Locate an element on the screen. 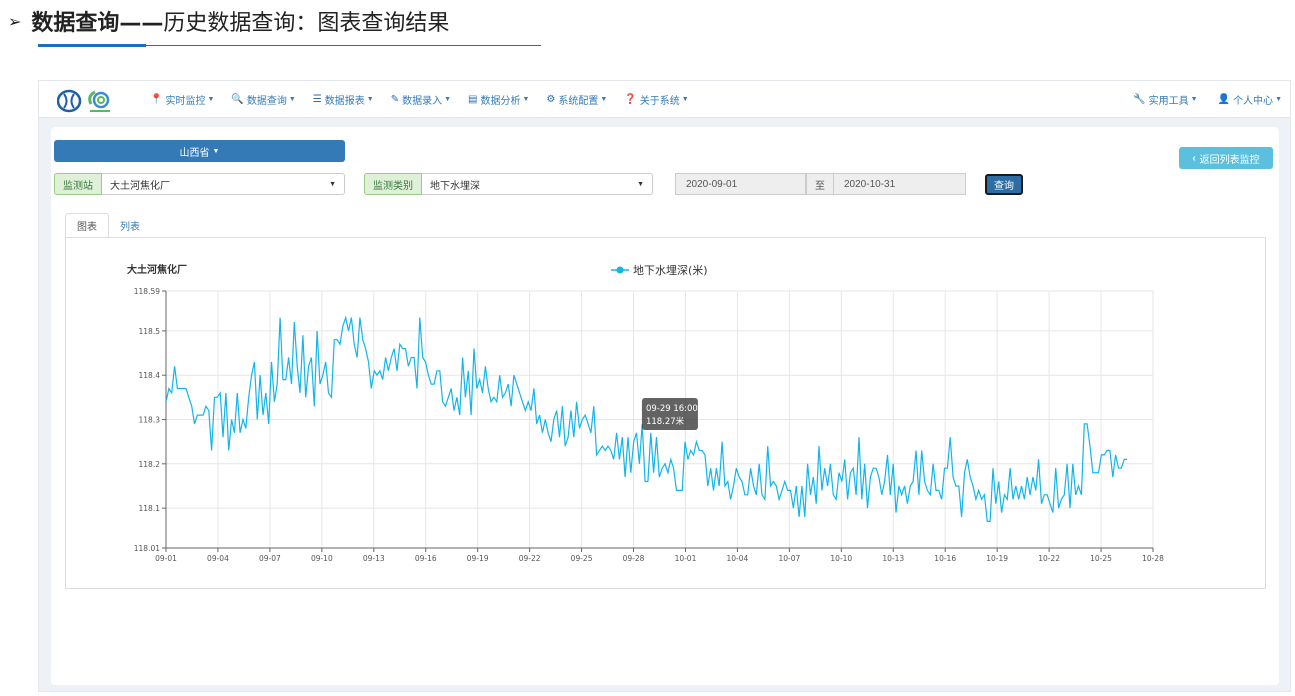 This screenshot has height=696, width=1295. x-tick-label: 10-19 is located at coordinates (997, 558).